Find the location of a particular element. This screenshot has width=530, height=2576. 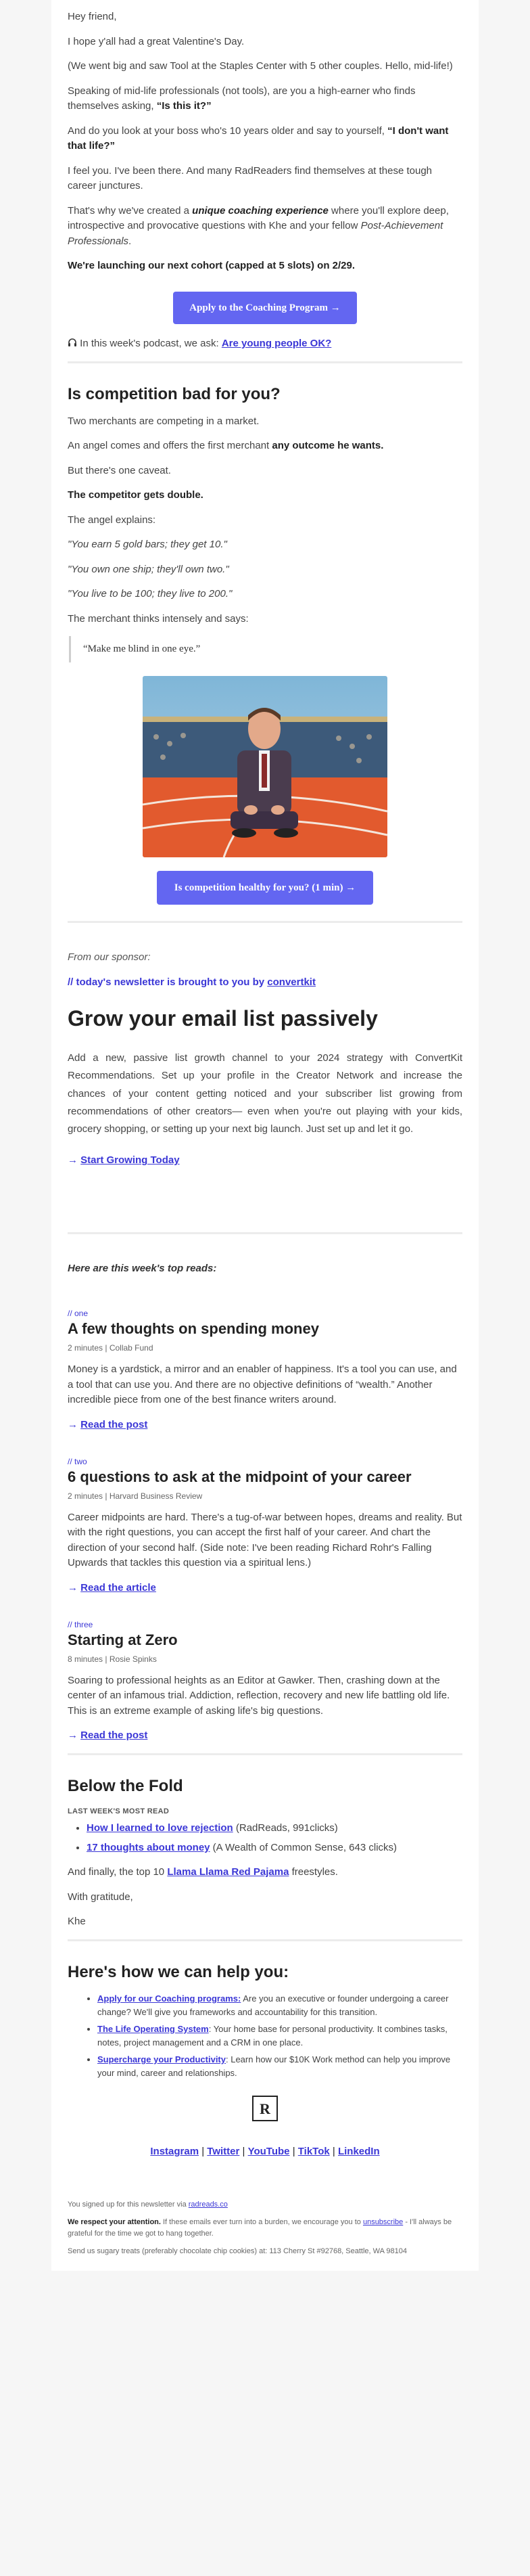

competition-p4-bold: The competitor gets double. is located at coordinates (135, 495).